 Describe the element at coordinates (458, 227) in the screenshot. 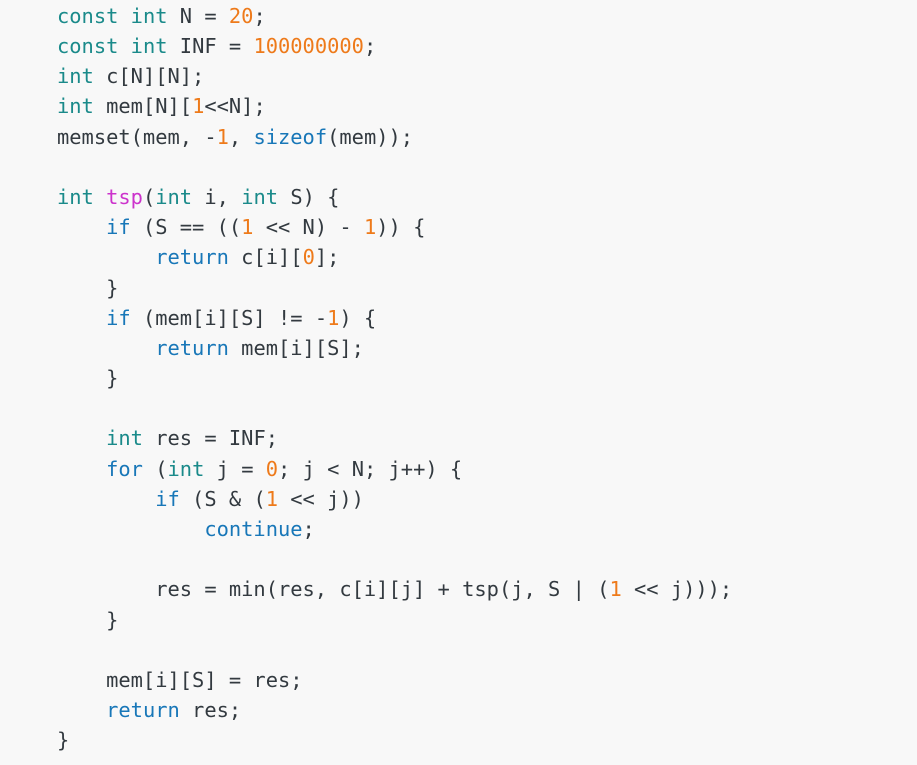

I see `code-line: if (S == ((1 << N) - 1)) {` at that location.